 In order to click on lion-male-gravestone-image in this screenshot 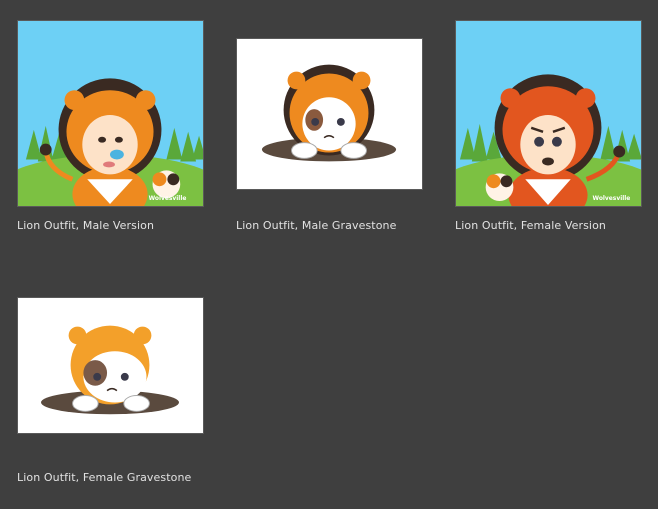, I will do `click(329, 114)`.